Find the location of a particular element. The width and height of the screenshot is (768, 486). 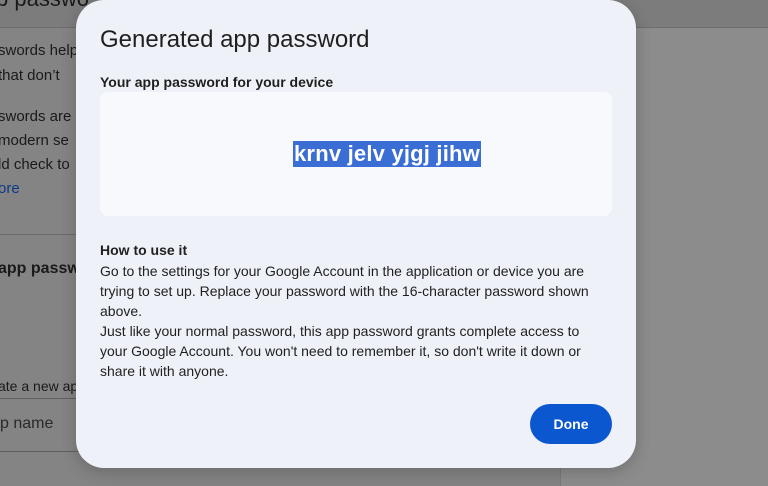

background-text-line: ld check to is located at coordinates (35, 164).